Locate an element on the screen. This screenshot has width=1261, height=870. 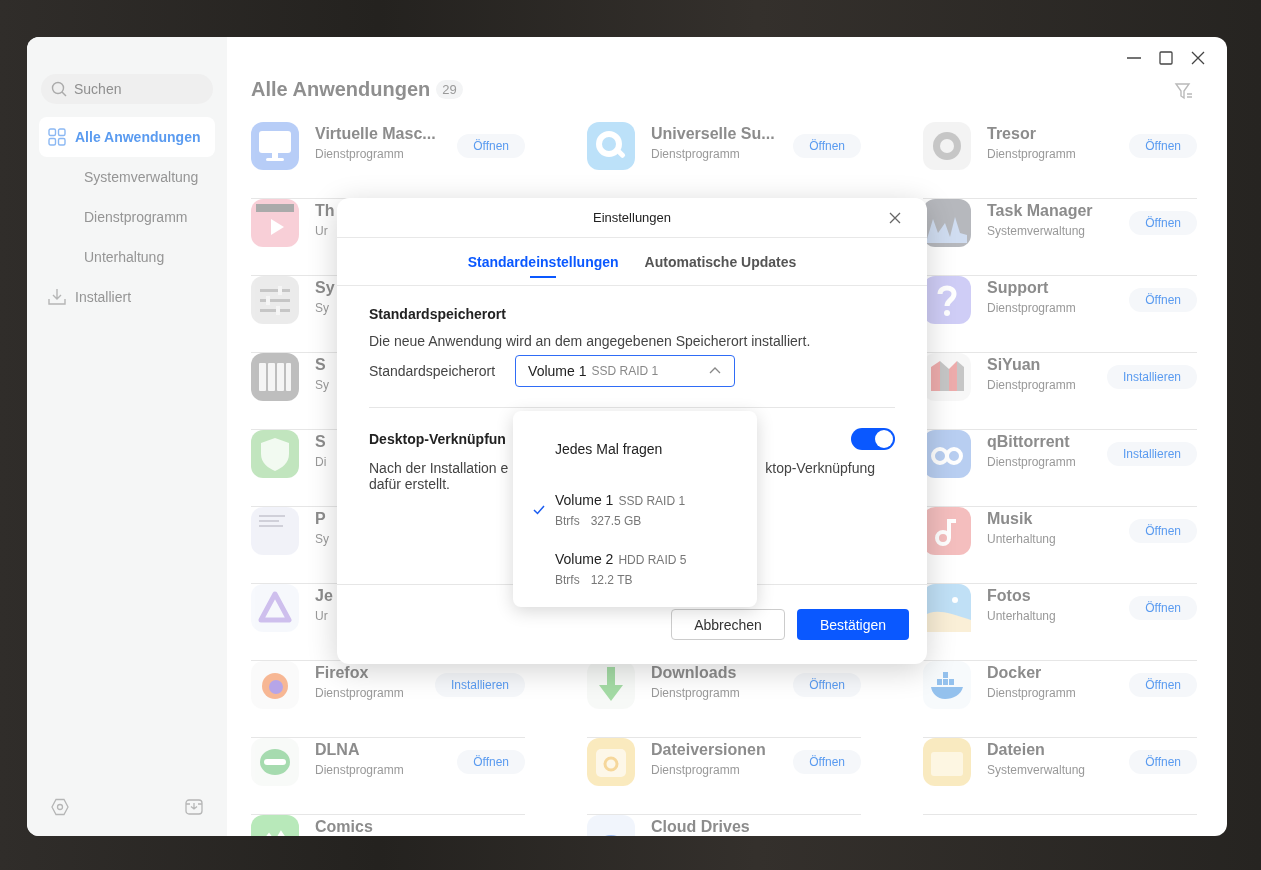
select-detail: SSD RAID 1 is located at coordinates (625, 371).